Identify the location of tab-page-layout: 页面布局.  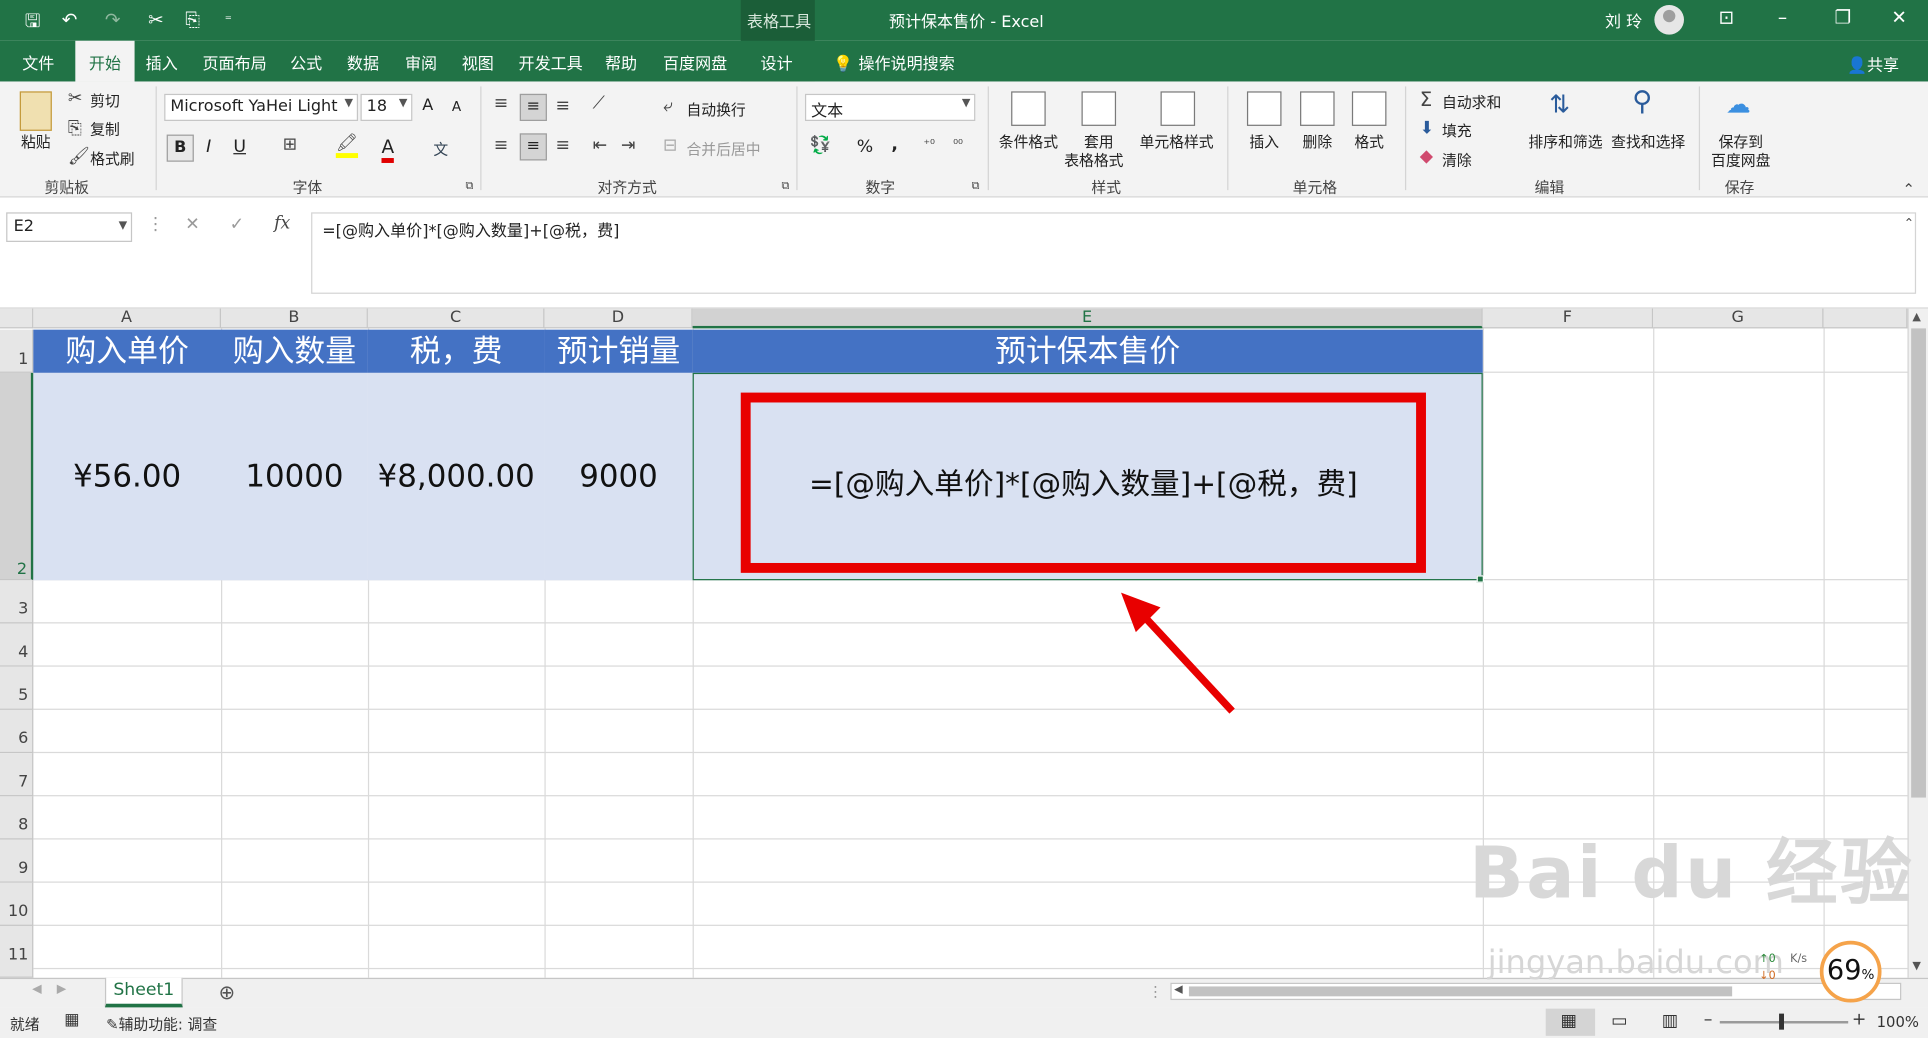
(234, 63).